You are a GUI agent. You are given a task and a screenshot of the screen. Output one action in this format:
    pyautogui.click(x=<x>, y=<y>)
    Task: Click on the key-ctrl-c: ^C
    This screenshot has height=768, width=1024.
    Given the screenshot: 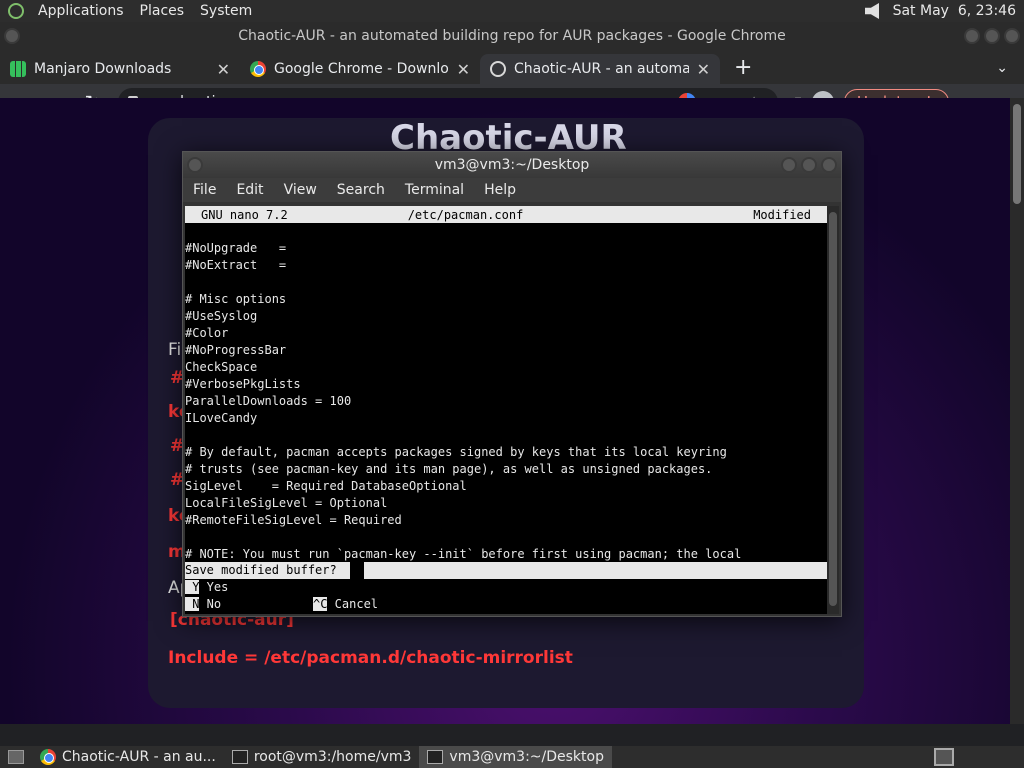 What is the action you would take?
    pyautogui.click(x=320, y=604)
    